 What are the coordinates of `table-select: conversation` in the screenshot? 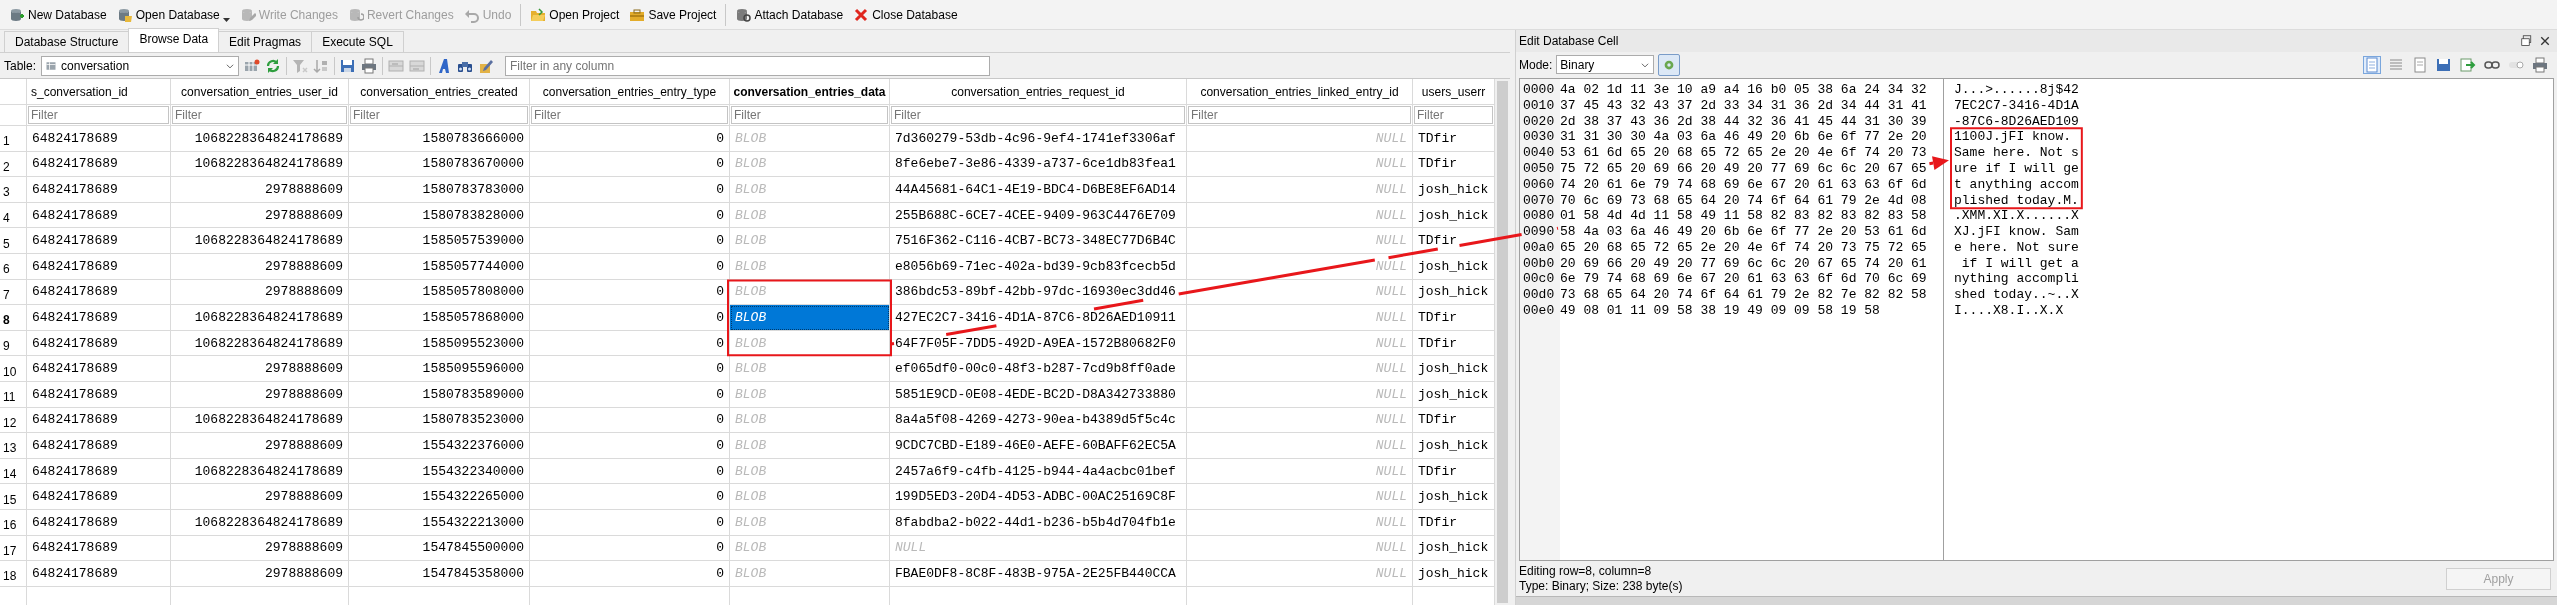 It's located at (140, 65).